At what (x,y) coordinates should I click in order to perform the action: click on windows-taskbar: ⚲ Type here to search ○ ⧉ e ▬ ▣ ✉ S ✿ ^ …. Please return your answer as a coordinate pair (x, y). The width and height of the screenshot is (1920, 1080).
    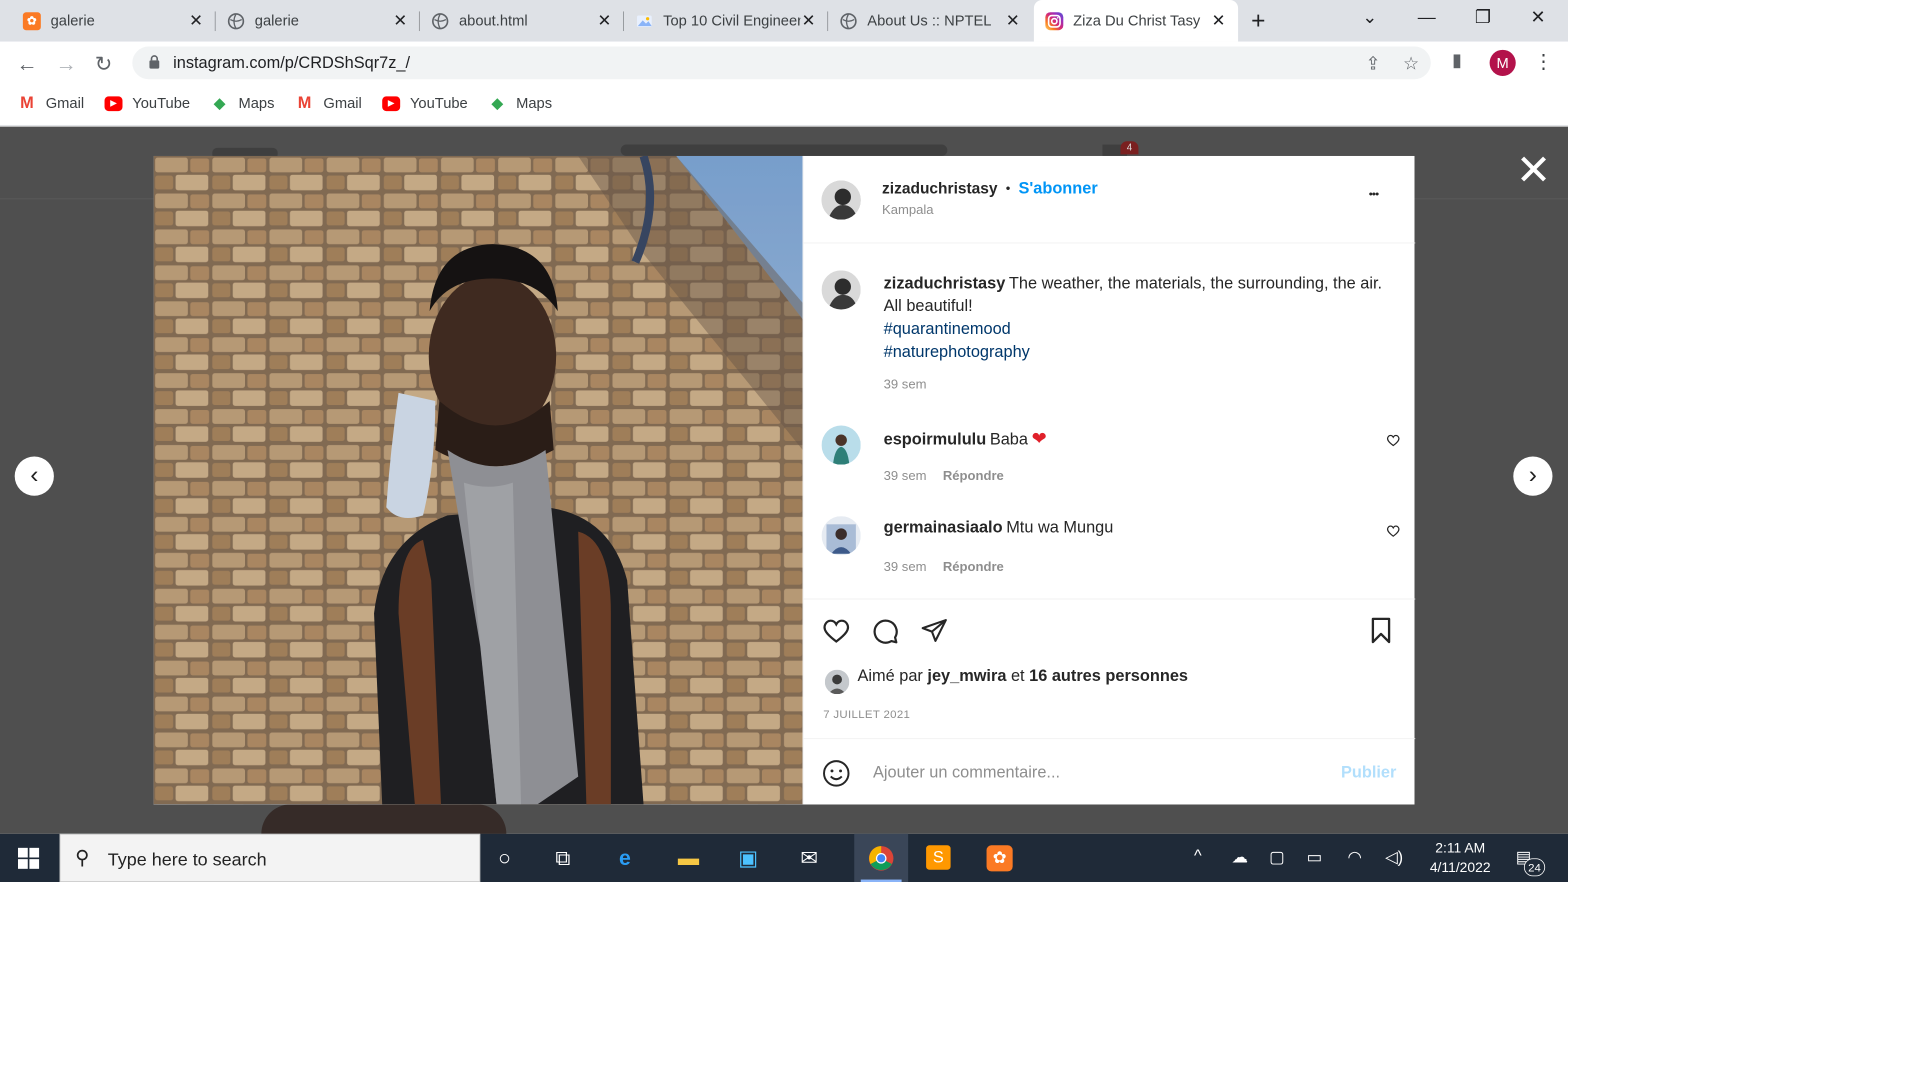
    Looking at the image, I should click on (784, 858).